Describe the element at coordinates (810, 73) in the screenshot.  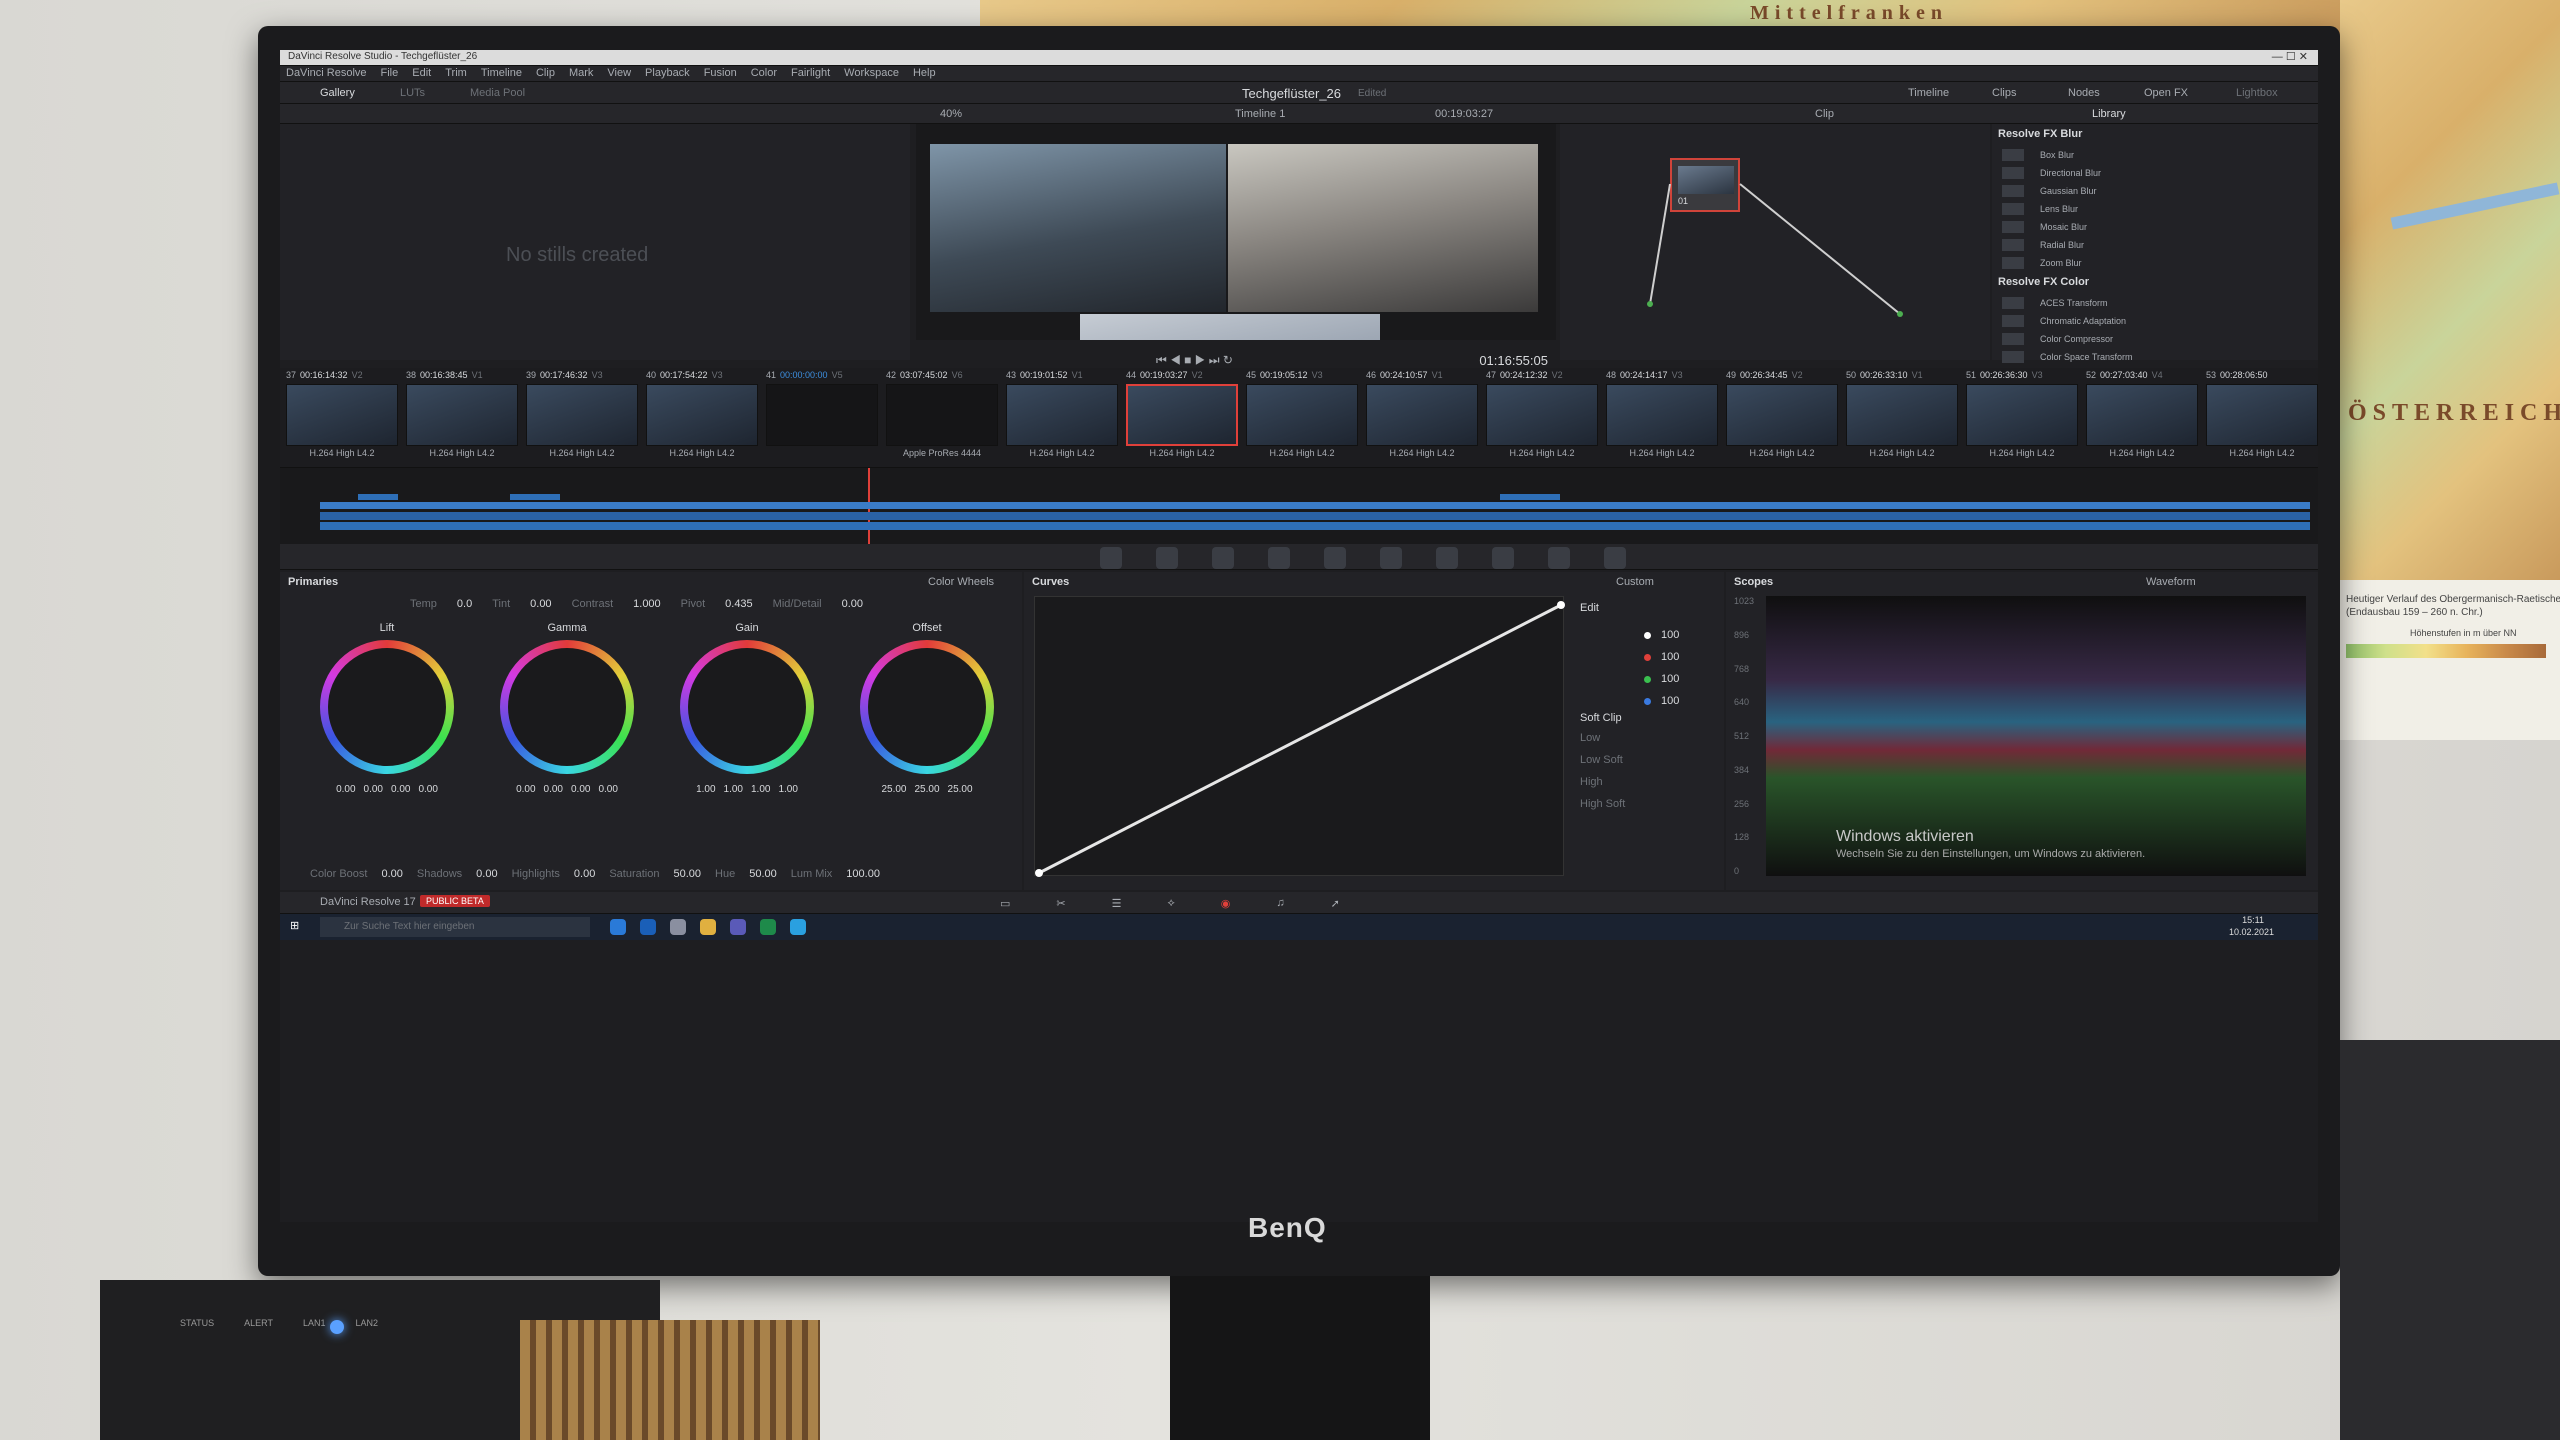
I see `menu-item: Fairlight` at that location.